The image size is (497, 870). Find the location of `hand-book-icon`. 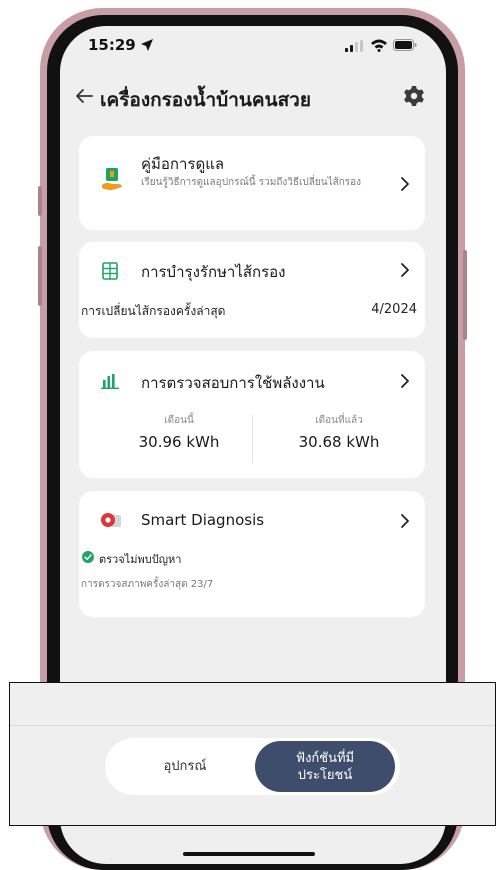

hand-book-icon is located at coordinates (112, 179).